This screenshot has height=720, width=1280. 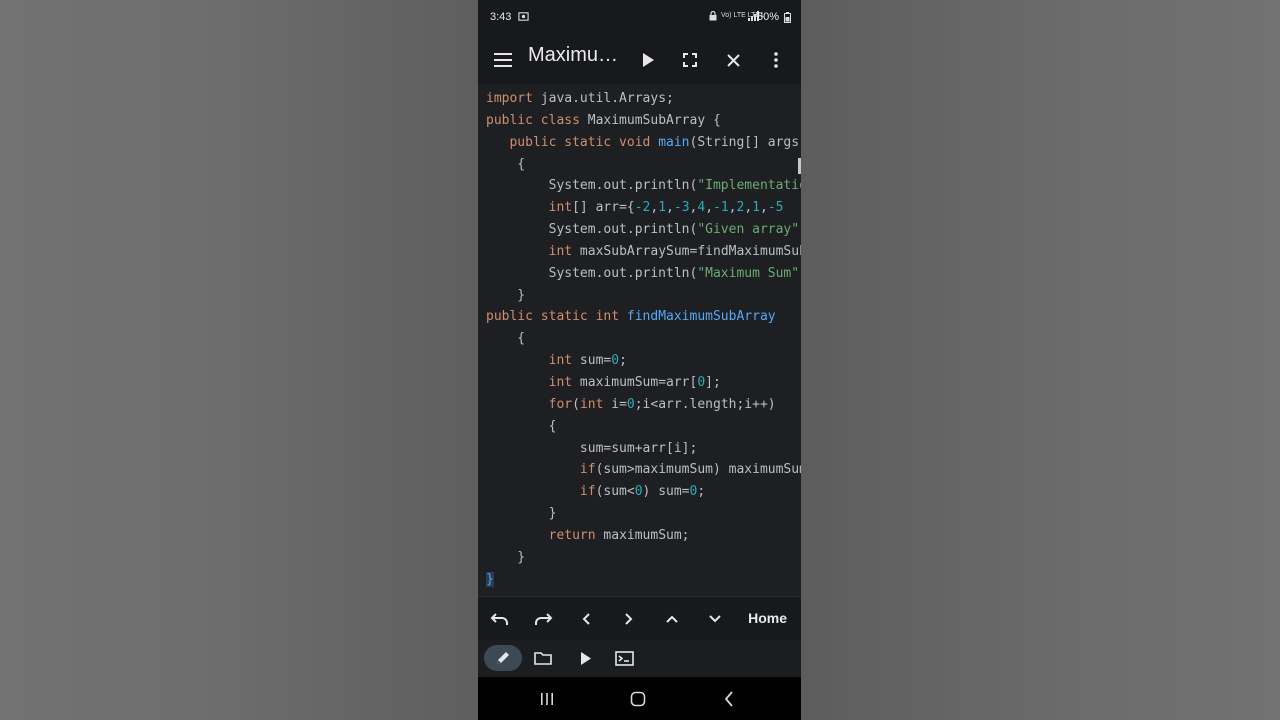 I want to click on extra-keys-bar: Home, so click(x=639, y=618).